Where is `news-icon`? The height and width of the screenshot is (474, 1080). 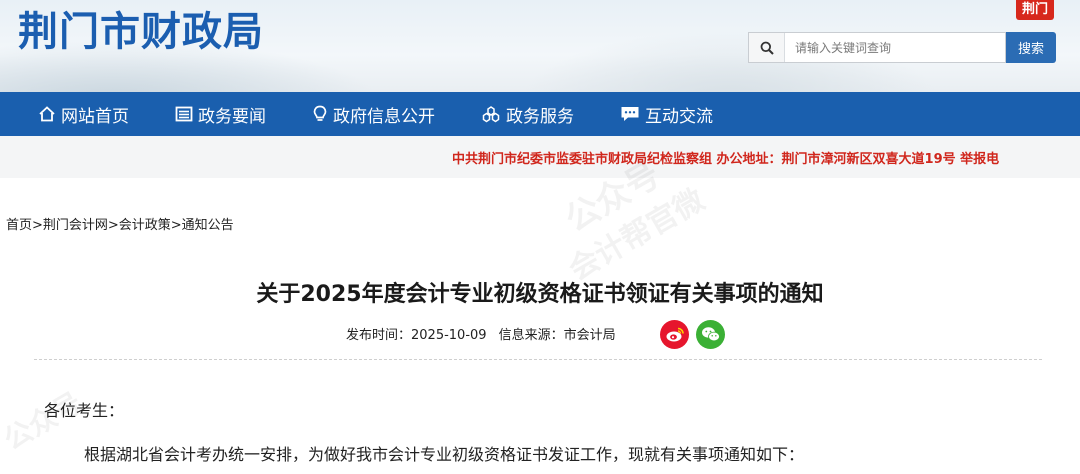 news-icon is located at coordinates (184, 114).